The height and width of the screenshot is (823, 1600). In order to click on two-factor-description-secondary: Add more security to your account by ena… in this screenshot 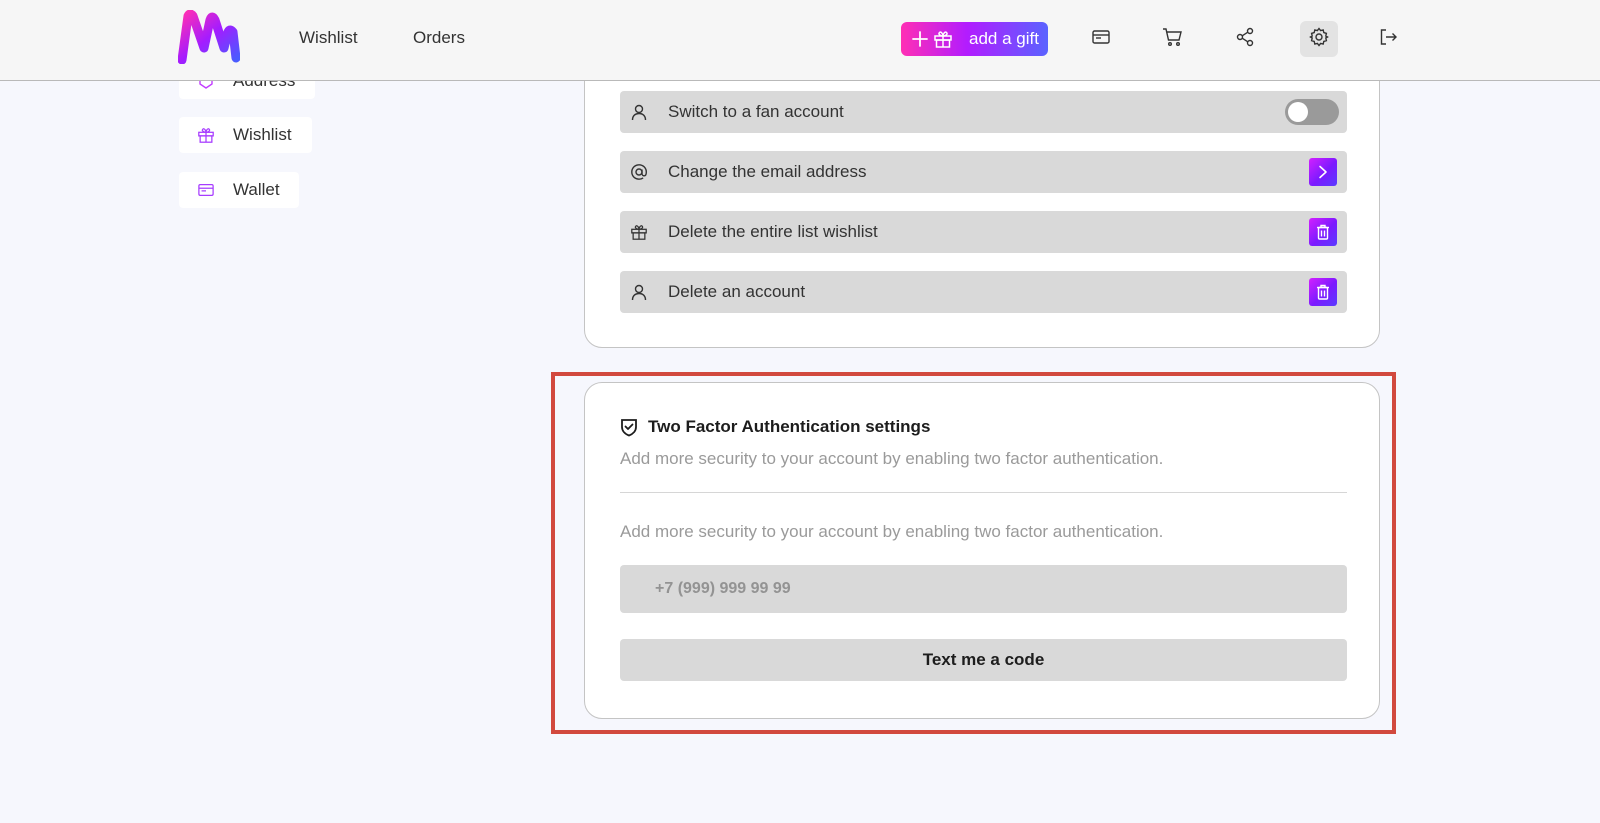, I will do `click(892, 531)`.